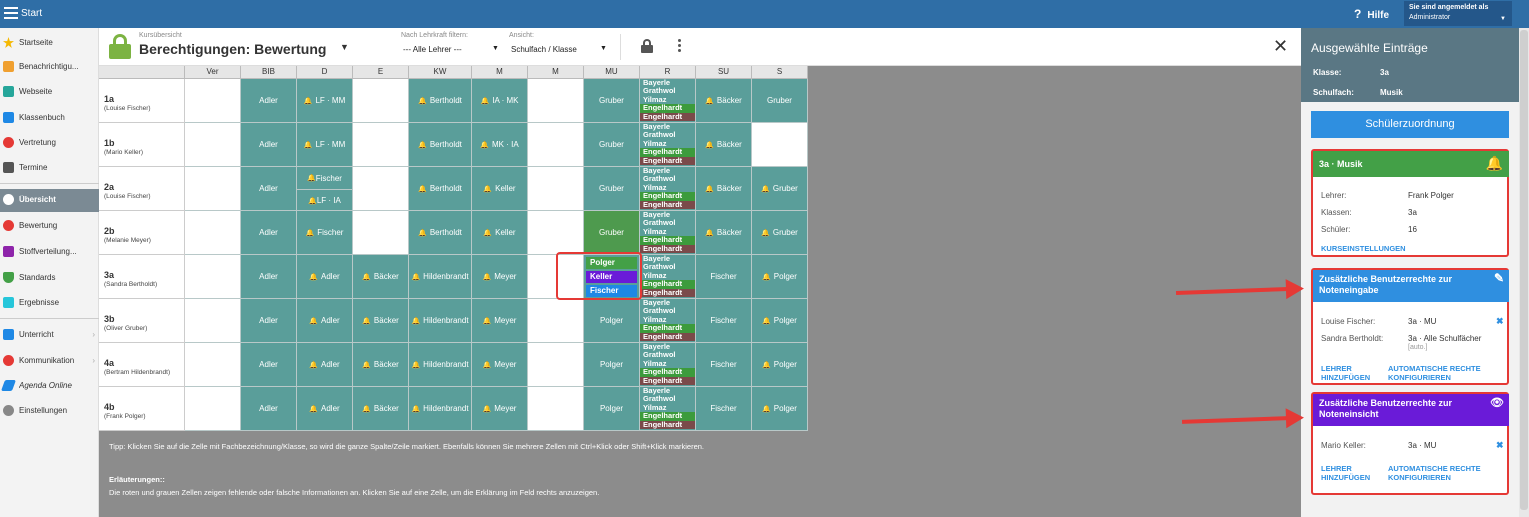  I want to click on row-header: 2a (Louise Fischer), so click(142, 189).